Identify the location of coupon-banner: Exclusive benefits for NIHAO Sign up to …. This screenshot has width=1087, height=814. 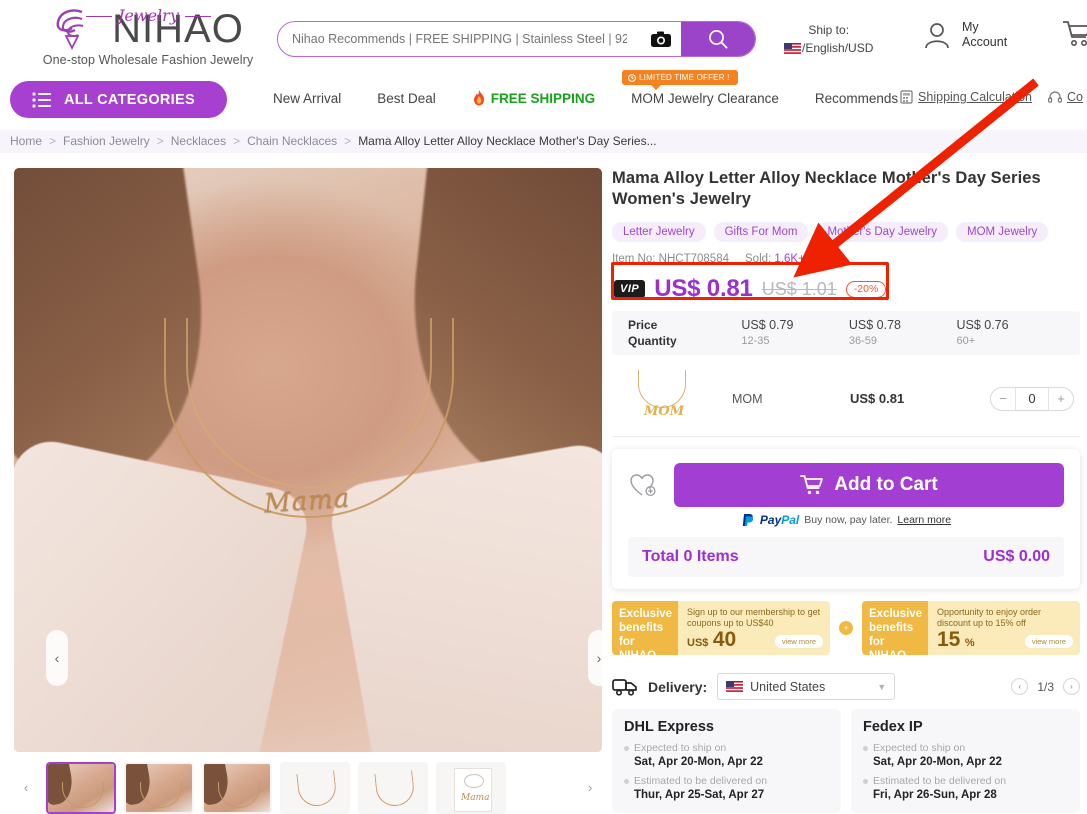
(721, 628).